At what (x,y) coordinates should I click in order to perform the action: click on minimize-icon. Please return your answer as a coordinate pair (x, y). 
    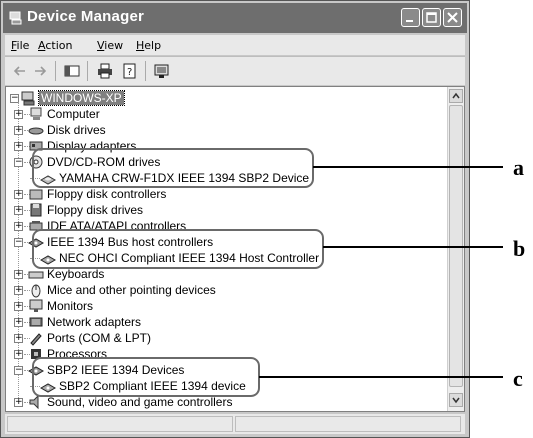
    Looking at the image, I should click on (409, 21).